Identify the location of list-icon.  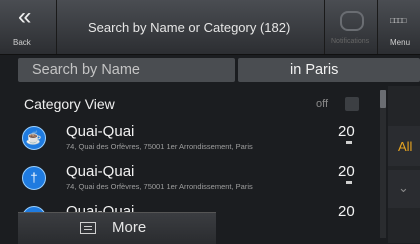
(88, 228).